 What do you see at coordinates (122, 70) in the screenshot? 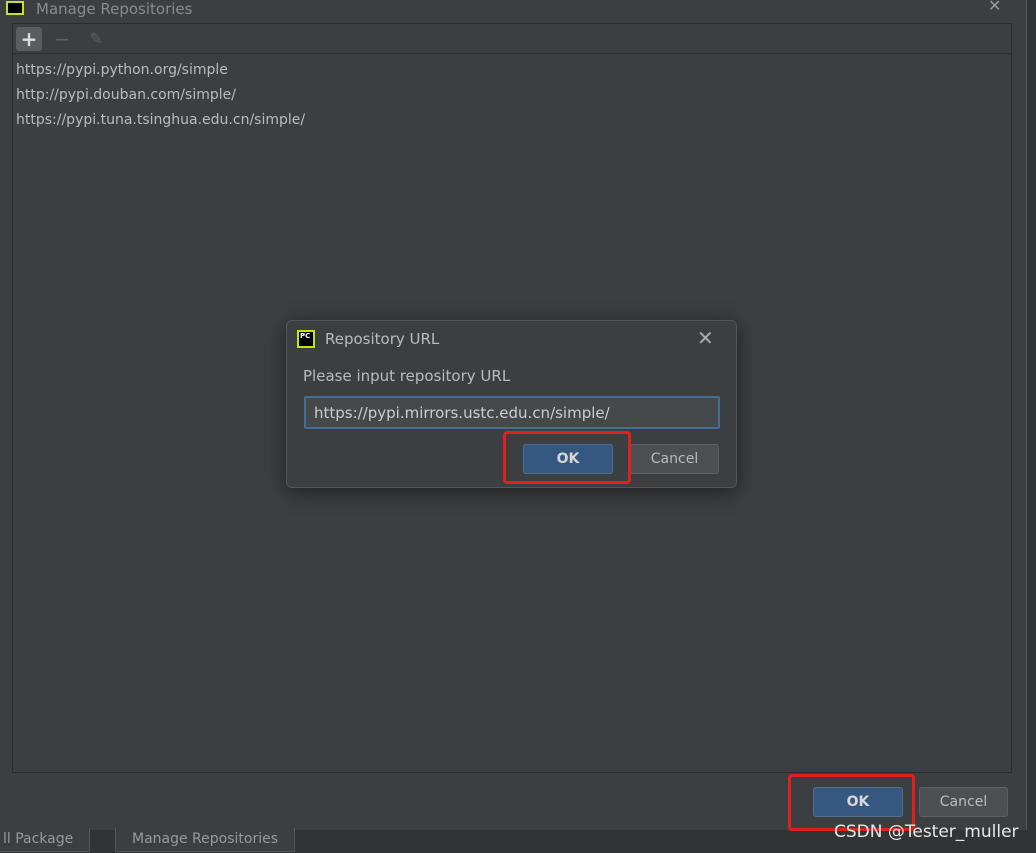
I see `list-item: https://pypi.python.org/simple` at bounding box center [122, 70].